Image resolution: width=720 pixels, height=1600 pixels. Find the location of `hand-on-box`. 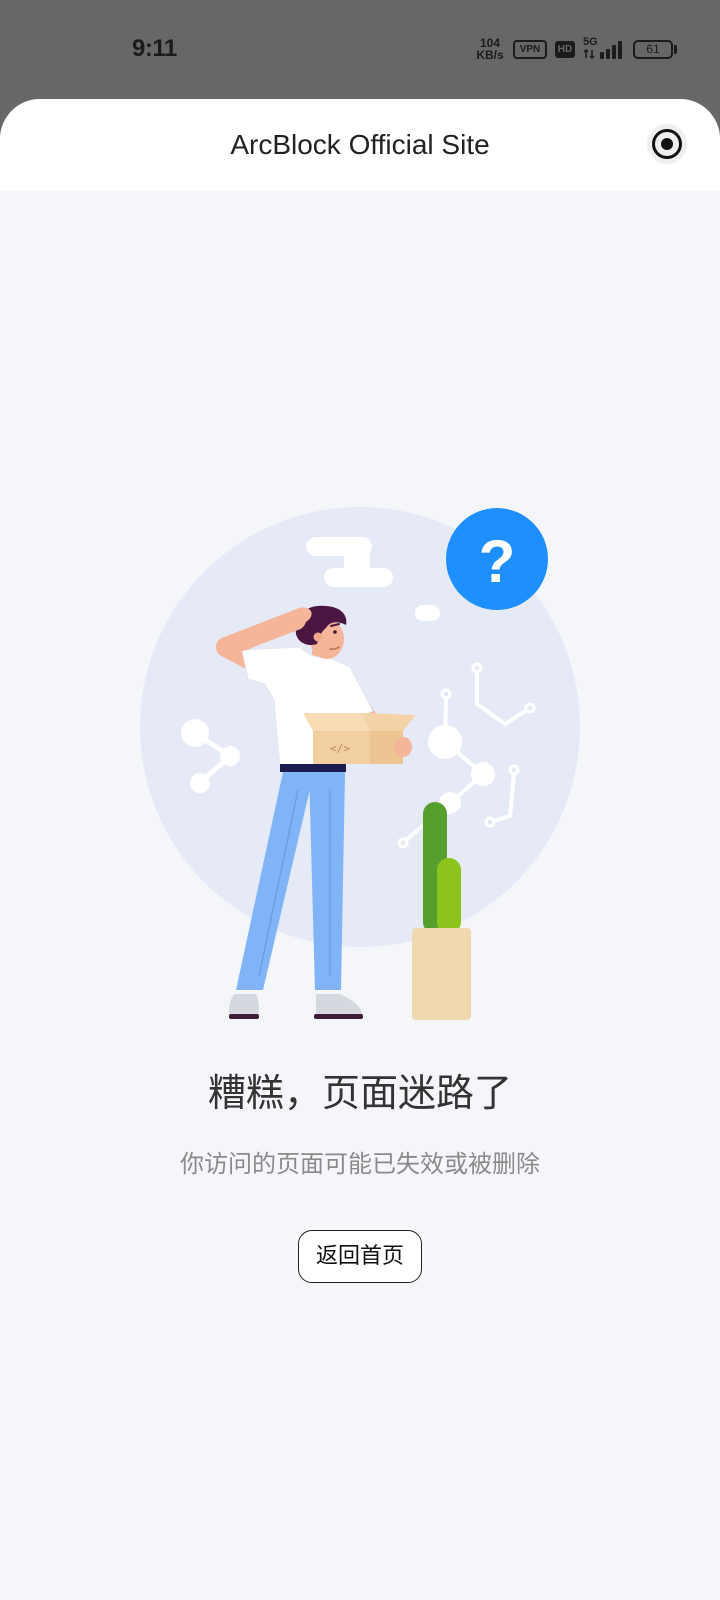

hand-on-box is located at coordinates (403, 747).